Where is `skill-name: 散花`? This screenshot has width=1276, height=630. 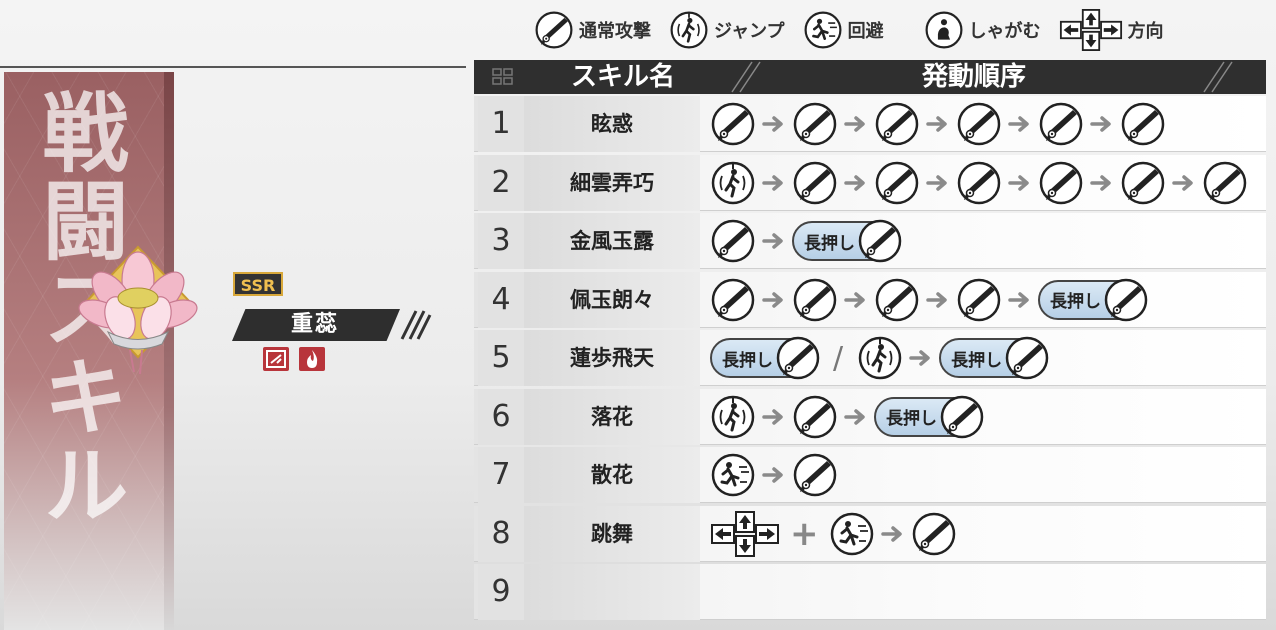 skill-name: 散花 is located at coordinates (612, 475).